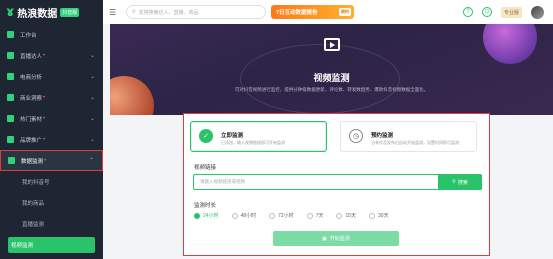 This screenshot has width=553, height=259. I want to click on promo-tag: 限时, so click(345, 12).